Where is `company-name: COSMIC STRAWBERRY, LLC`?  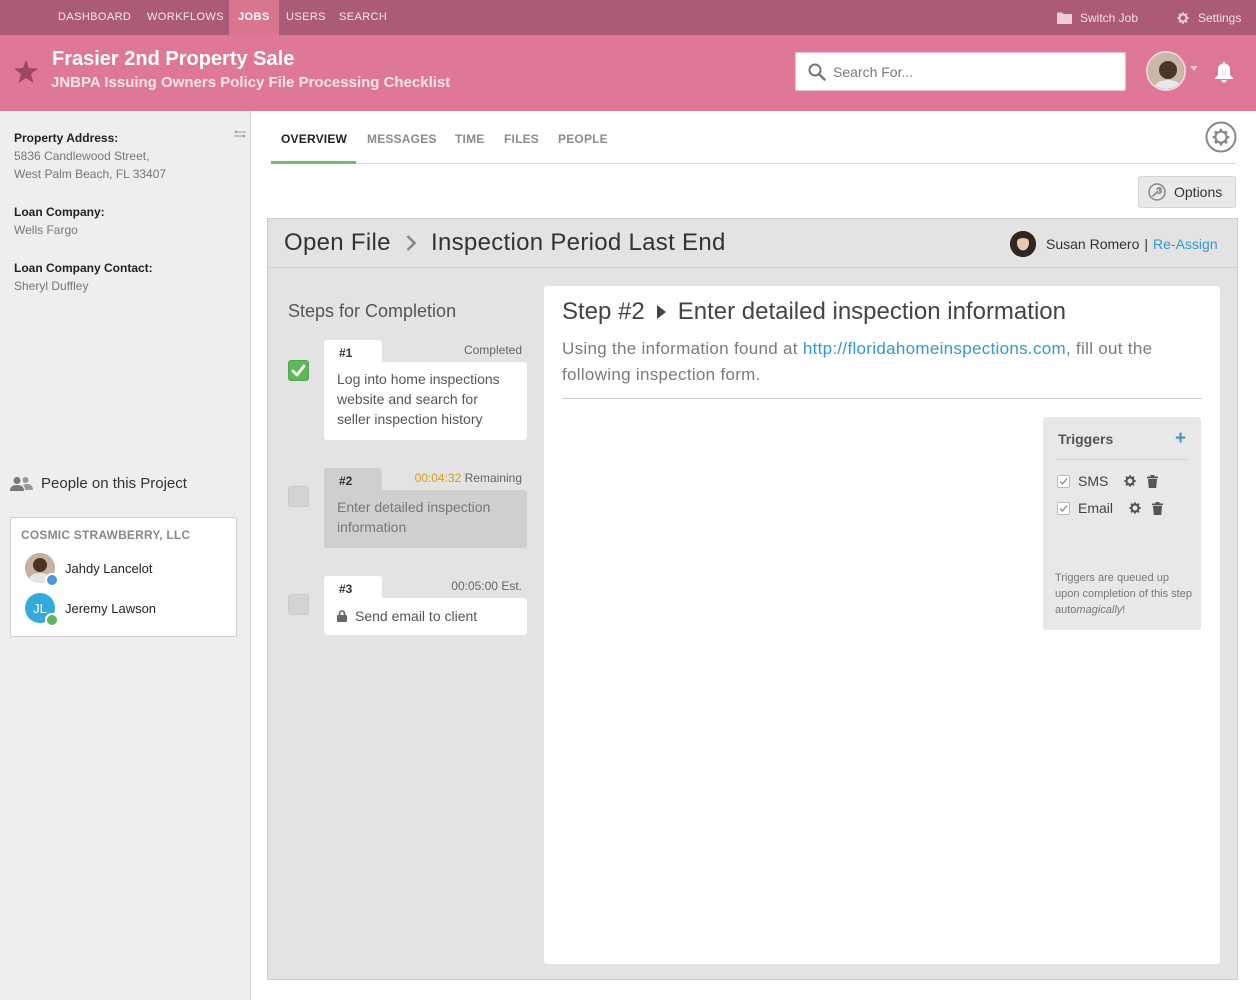 company-name: COSMIC STRAWBERRY, LLC is located at coordinates (106, 535).